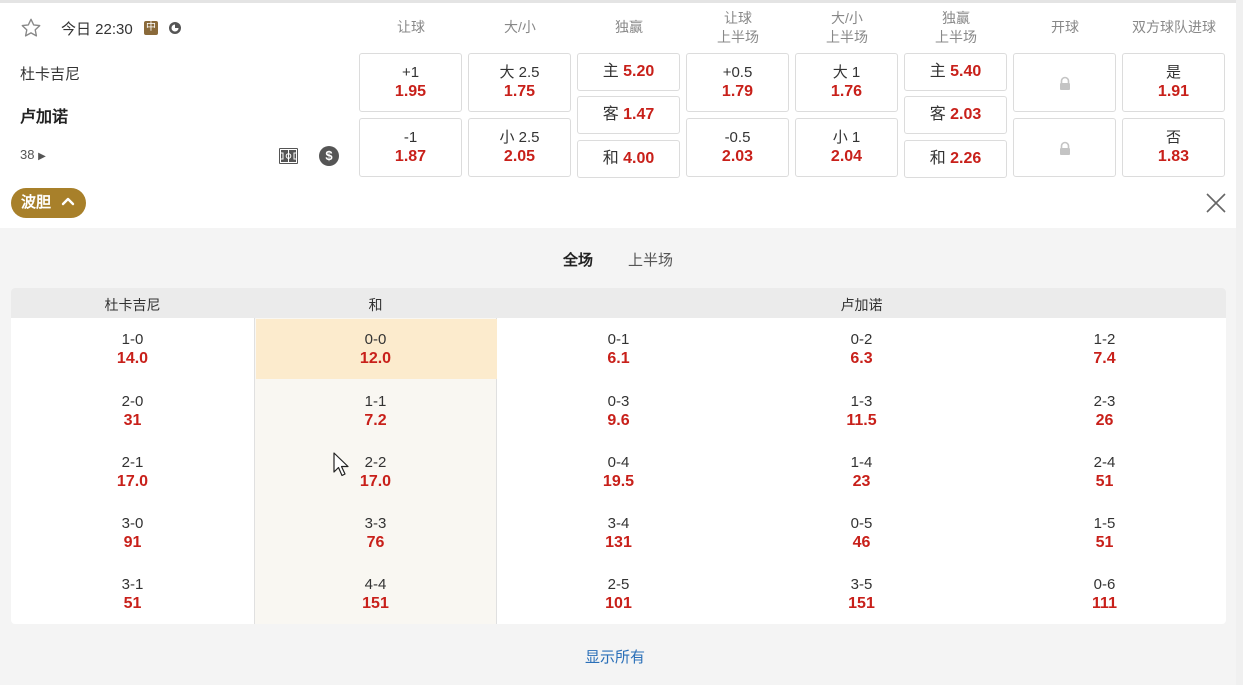  Describe the element at coordinates (861, 584) in the screenshot. I see `score-label: 3-5` at that location.